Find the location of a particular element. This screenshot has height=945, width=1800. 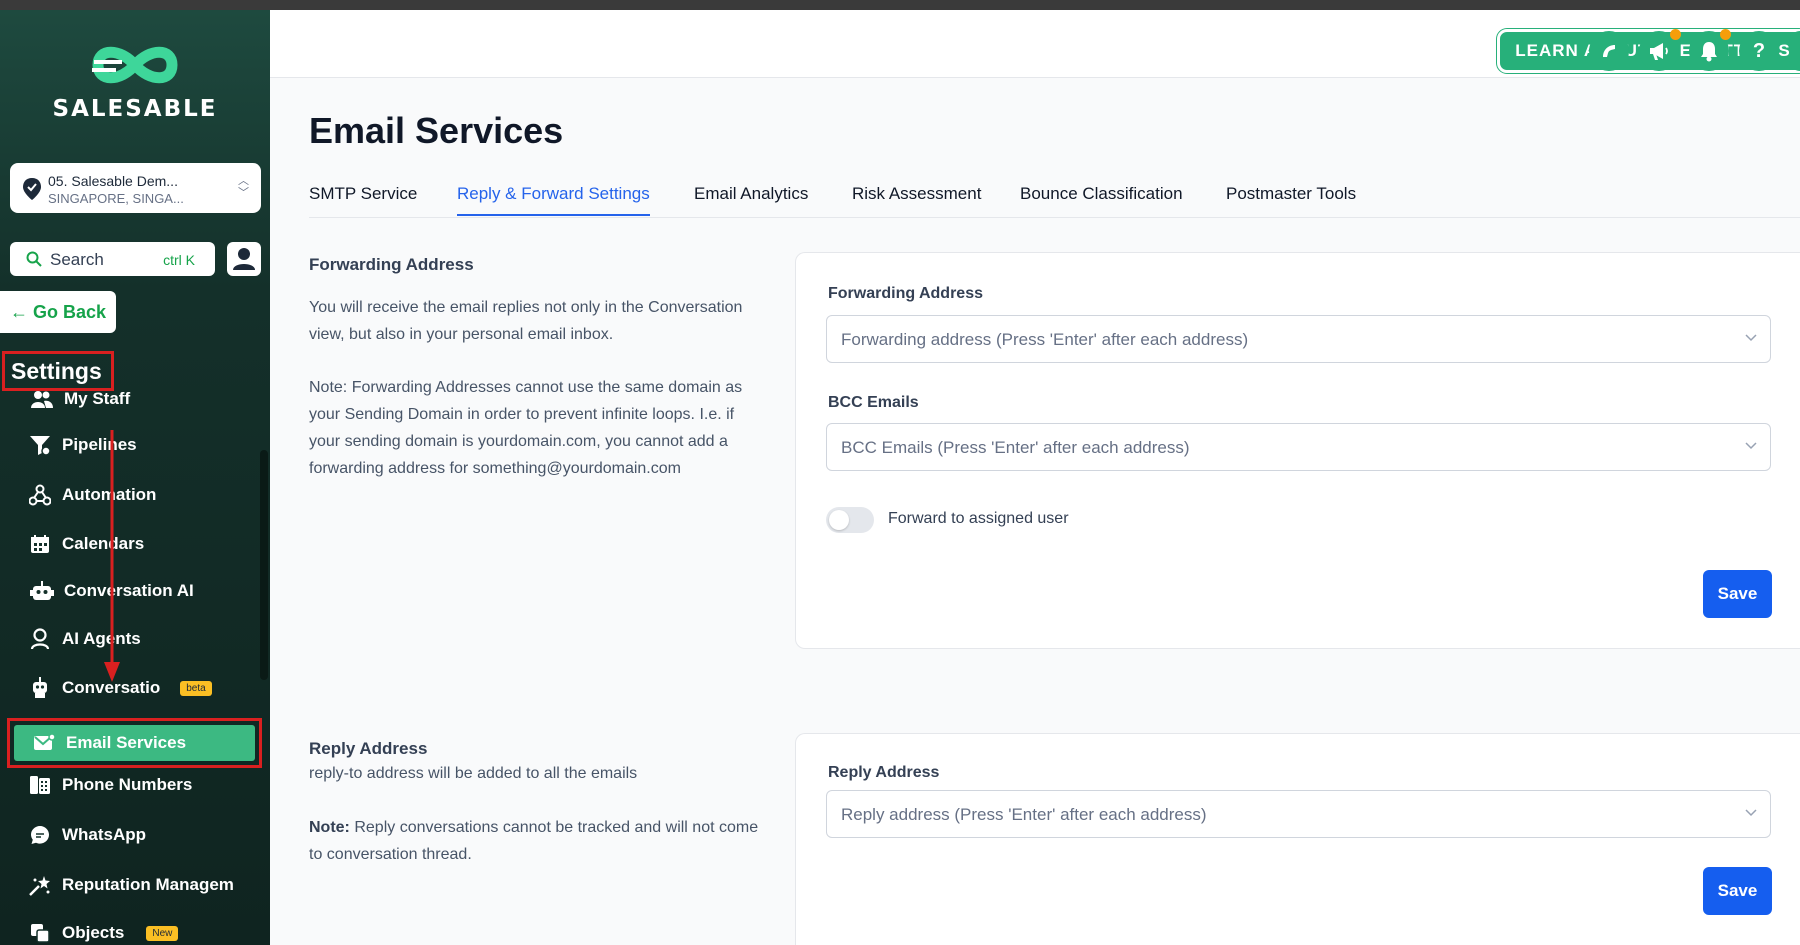

sidebar-item-reputation: Reputation Managem is located at coordinates (131, 885).